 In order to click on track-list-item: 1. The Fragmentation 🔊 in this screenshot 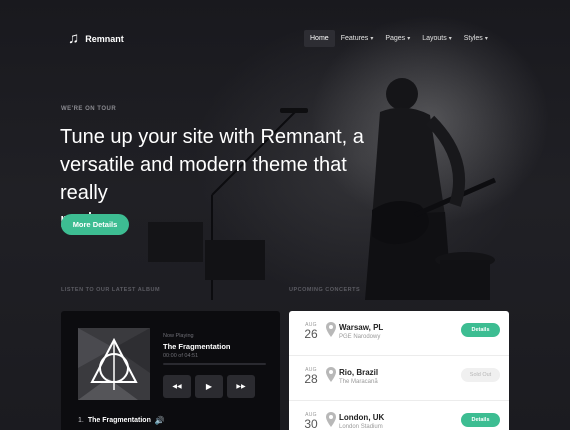, I will do `click(121, 420)`.